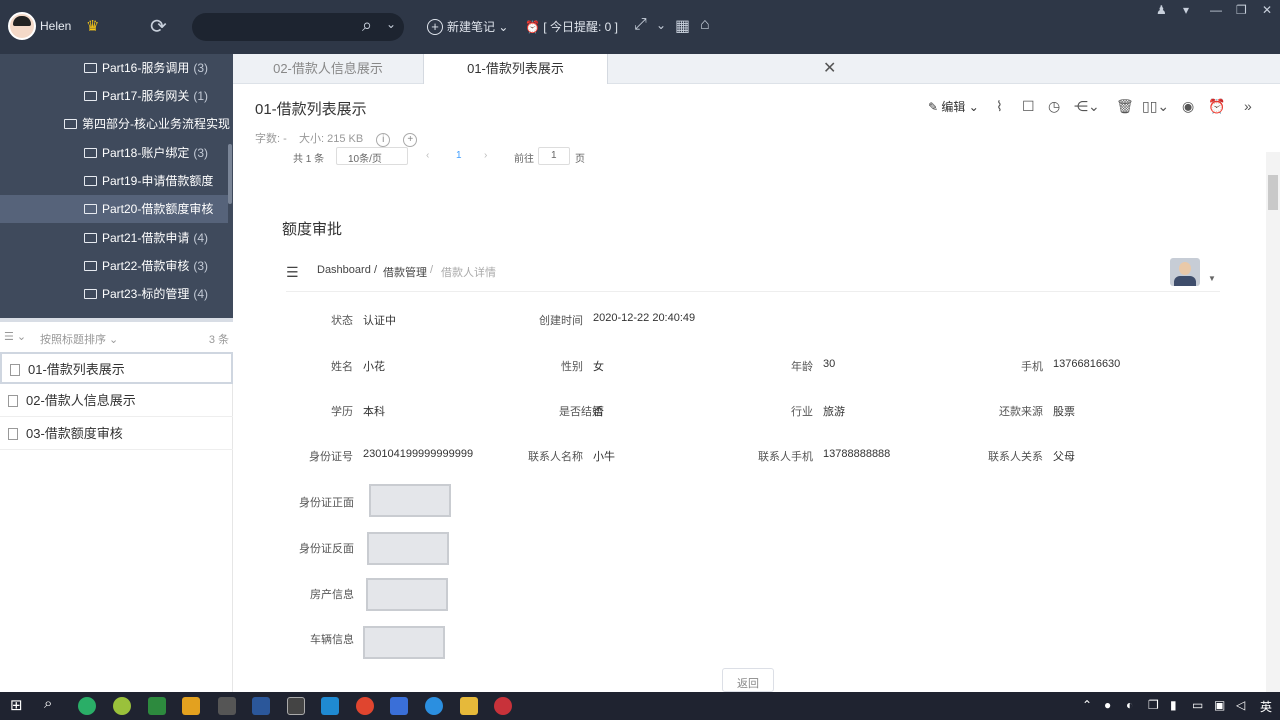  I want to click on battery-icon: ▭, so click(1197, 705).